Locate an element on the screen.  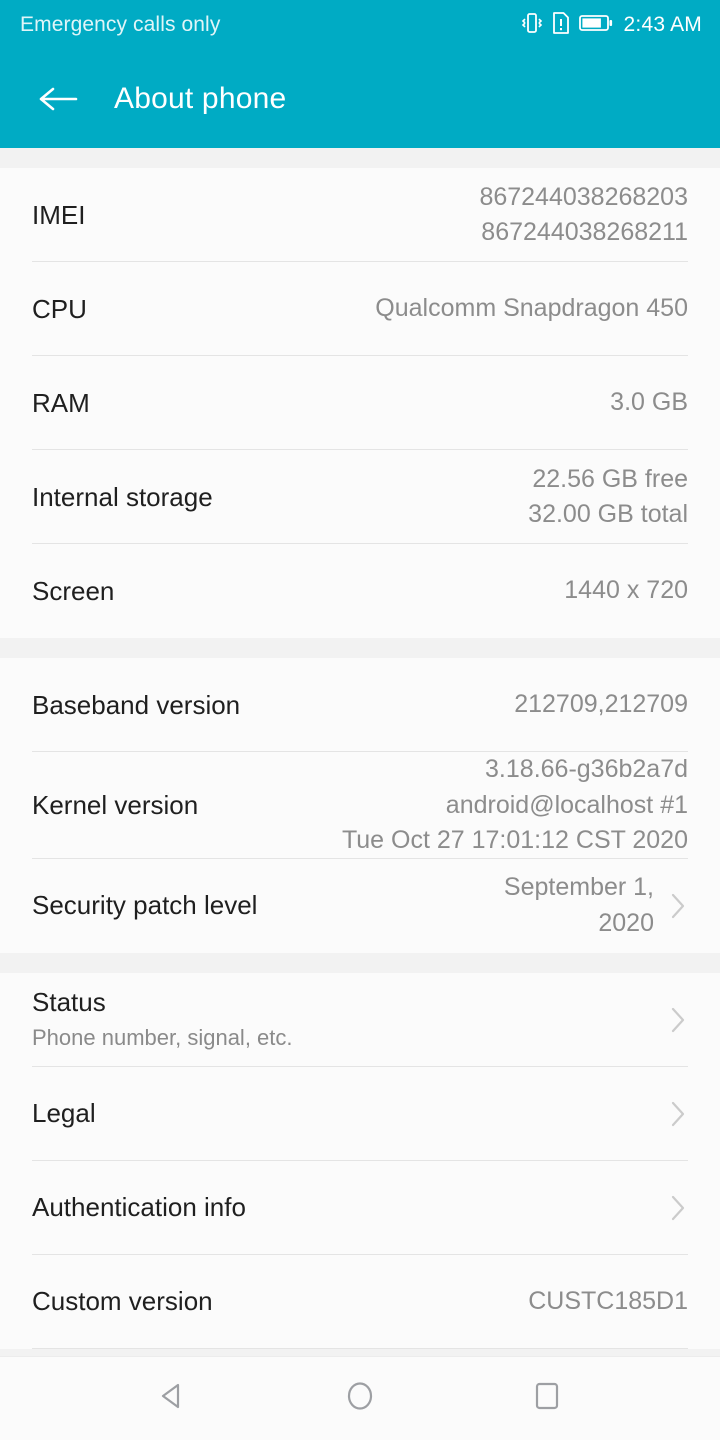
status-bar: Emergency calls only 2:43 AM is located at coordinates (360, 25).